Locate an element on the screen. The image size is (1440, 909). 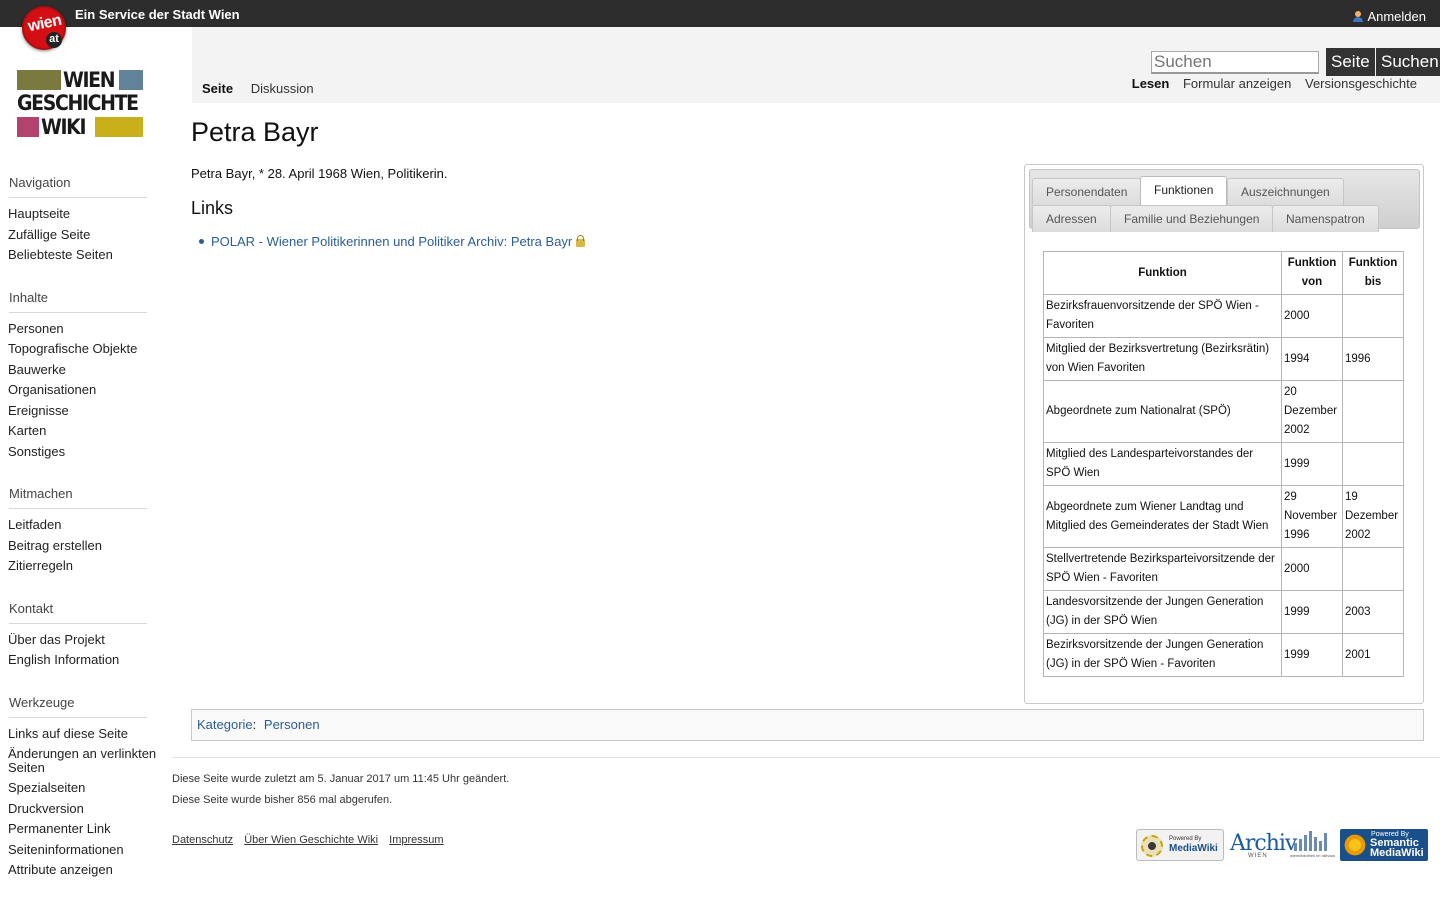
tab-funktionen: Funktionen is located at coordinates (1184, 190).